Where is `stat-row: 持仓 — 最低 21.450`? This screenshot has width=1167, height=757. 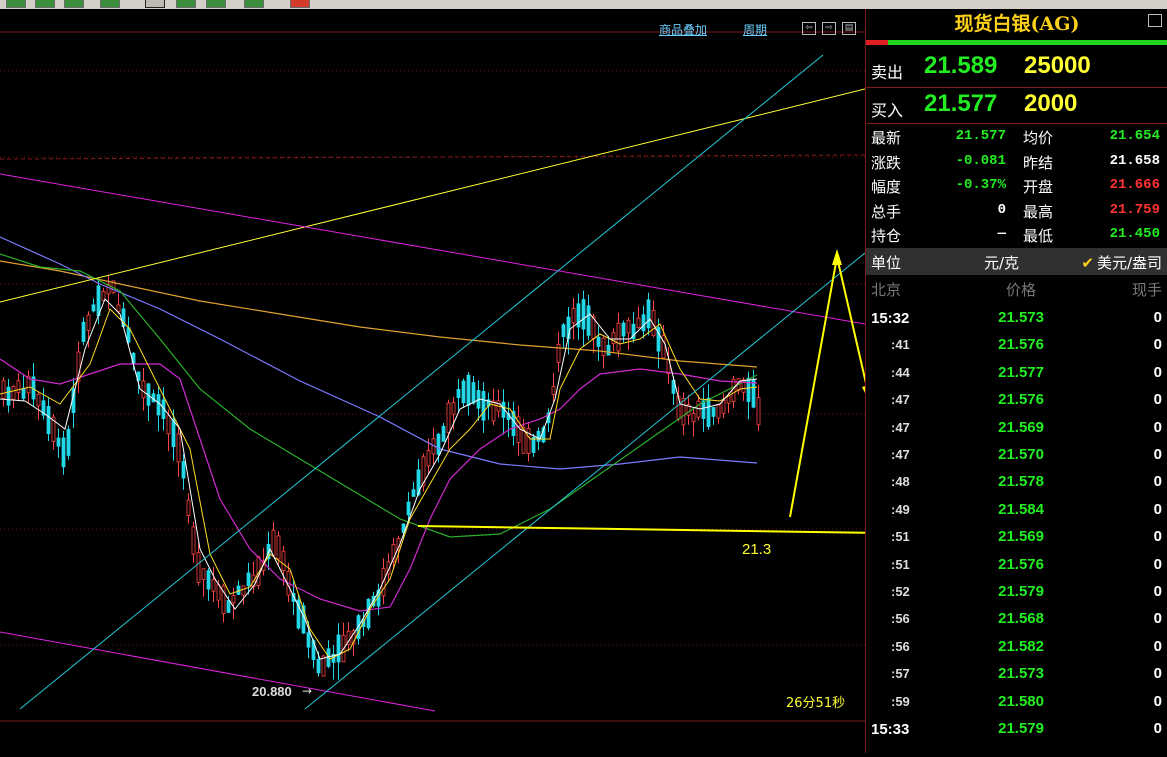 stat-row: 持仓 — 最低 21.450 is located at coordinates (1016, 235).